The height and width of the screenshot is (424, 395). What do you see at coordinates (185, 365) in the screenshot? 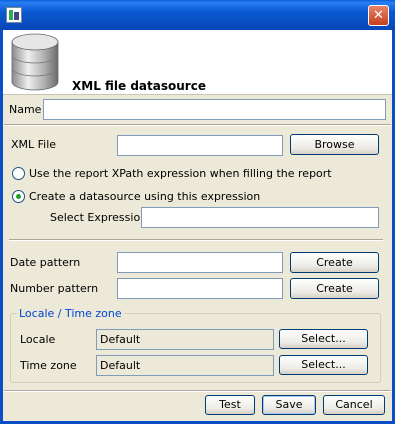
I see `timezone-field` at bounding box center [185, 365].